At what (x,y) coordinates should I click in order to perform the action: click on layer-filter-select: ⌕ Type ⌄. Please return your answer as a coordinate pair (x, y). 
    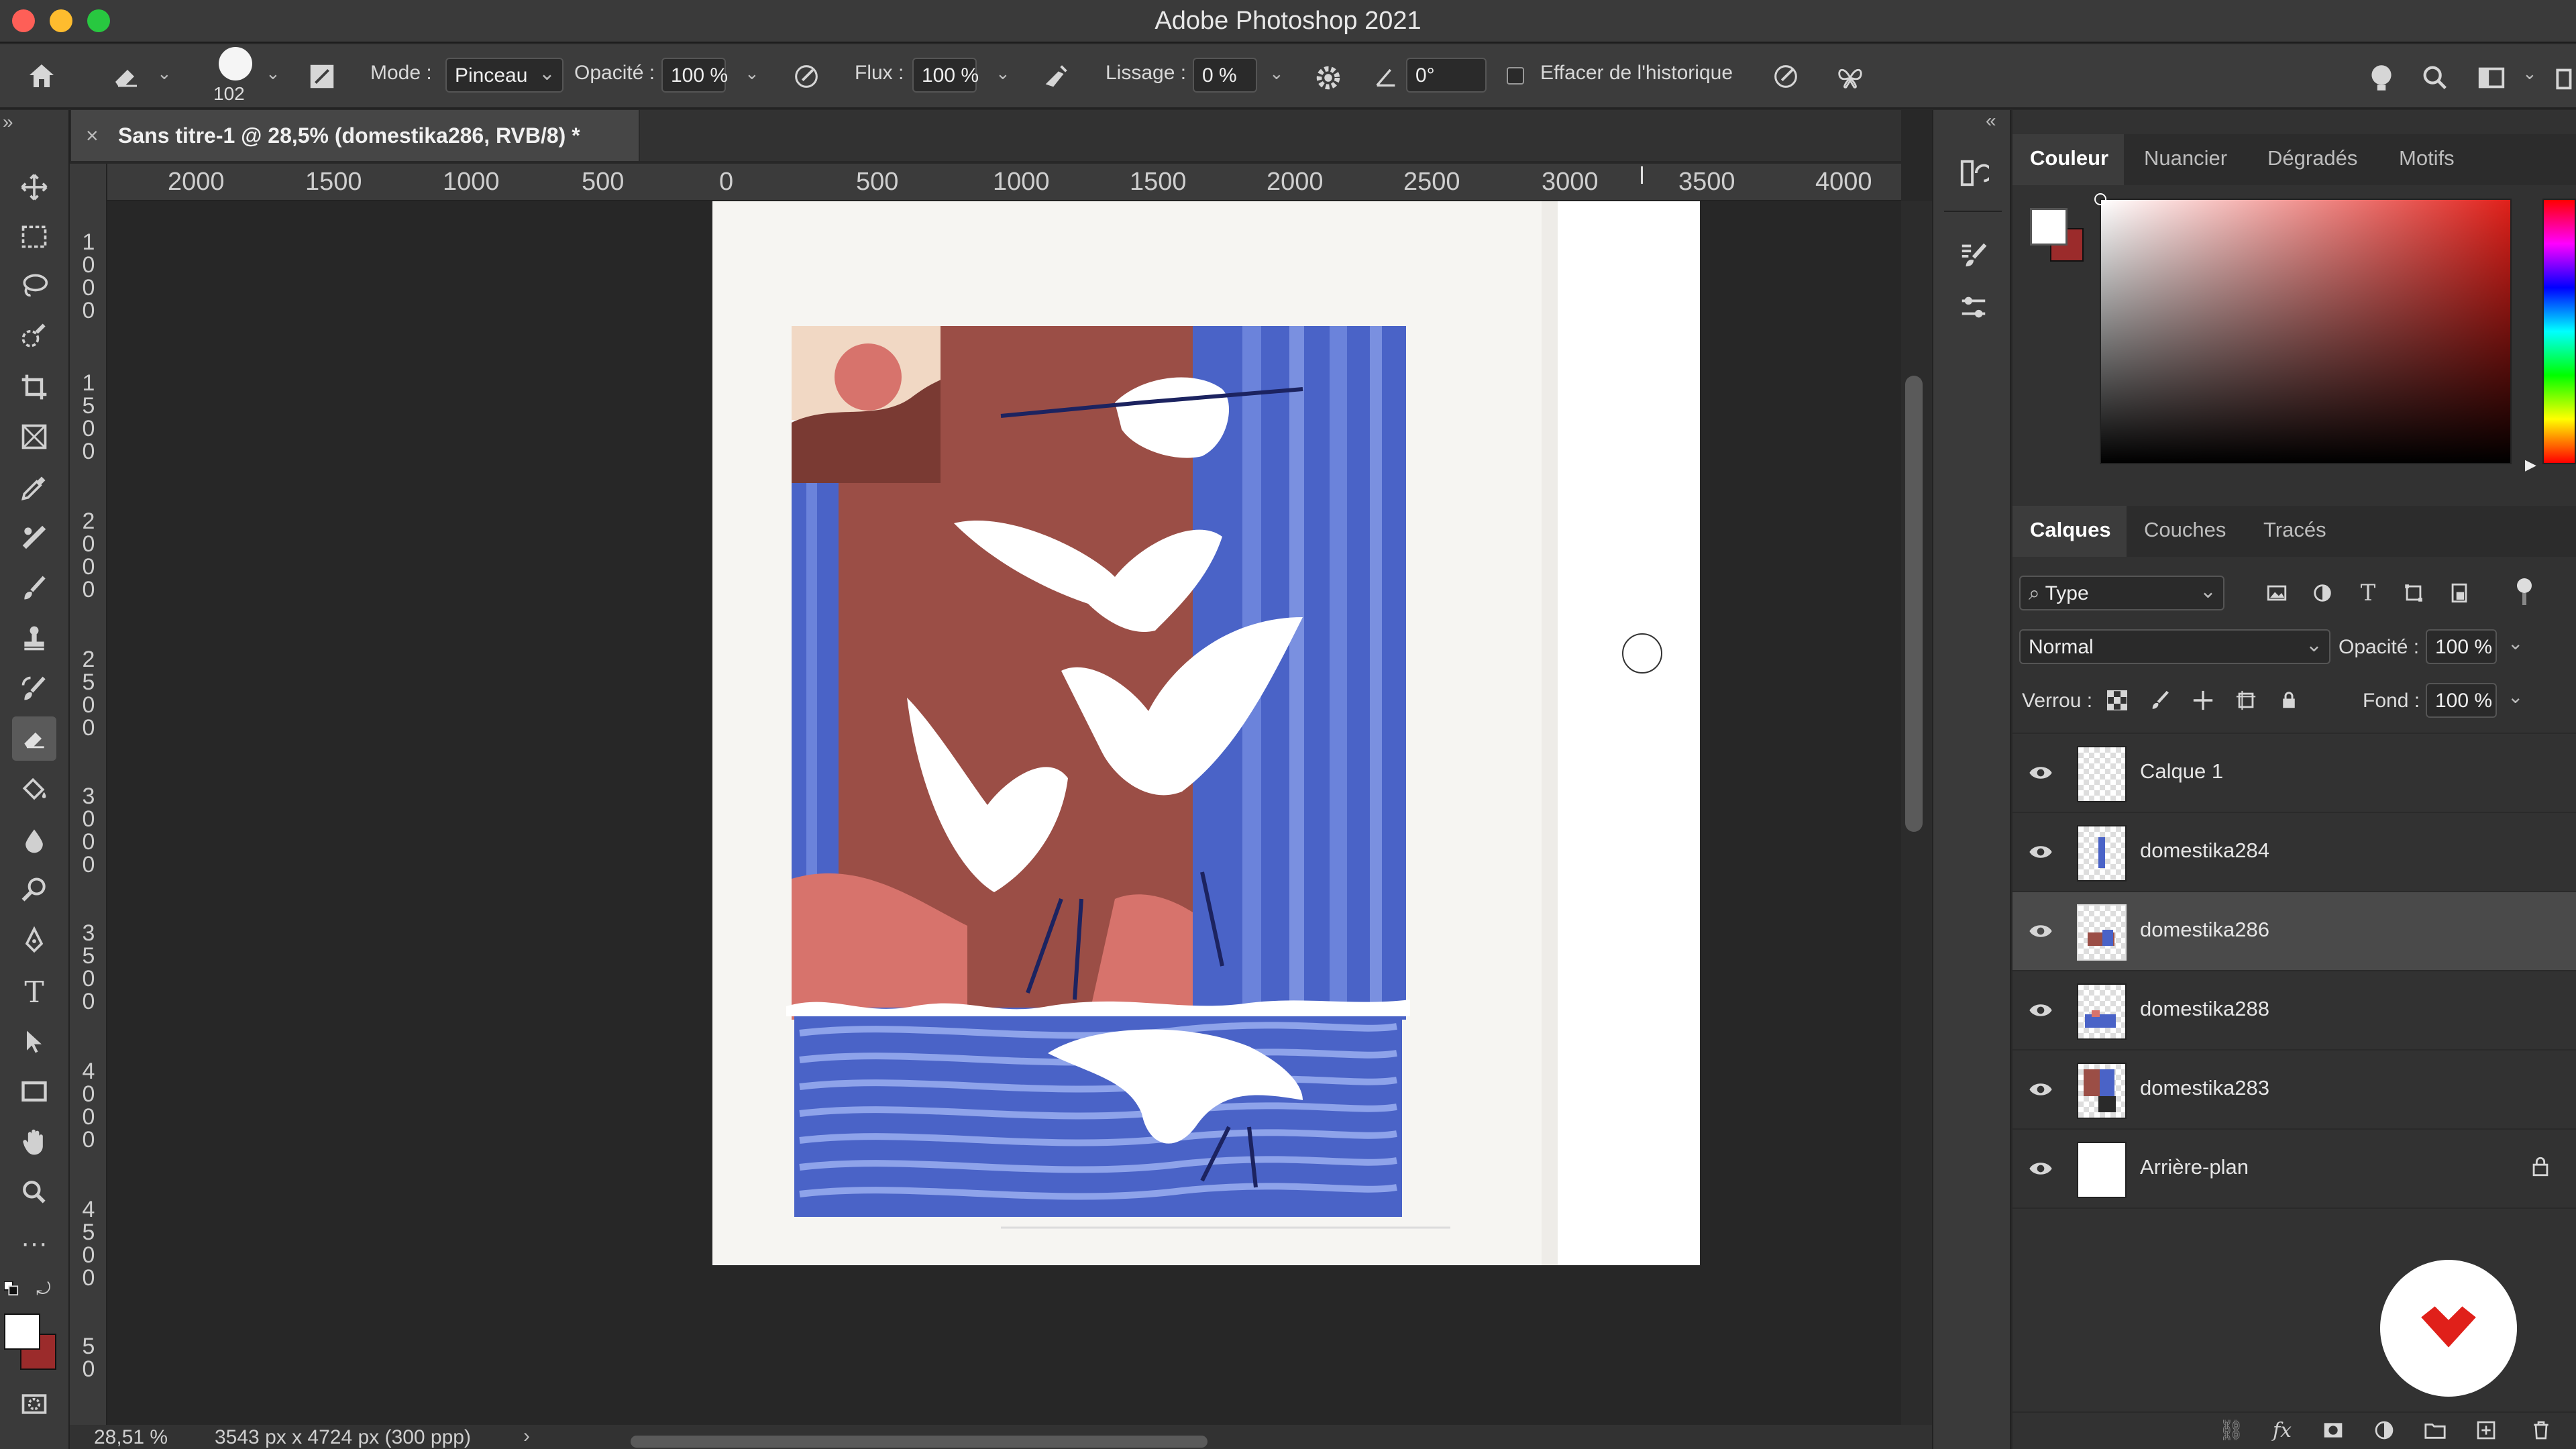
    Looking at the image, I should click on (2121, 593).